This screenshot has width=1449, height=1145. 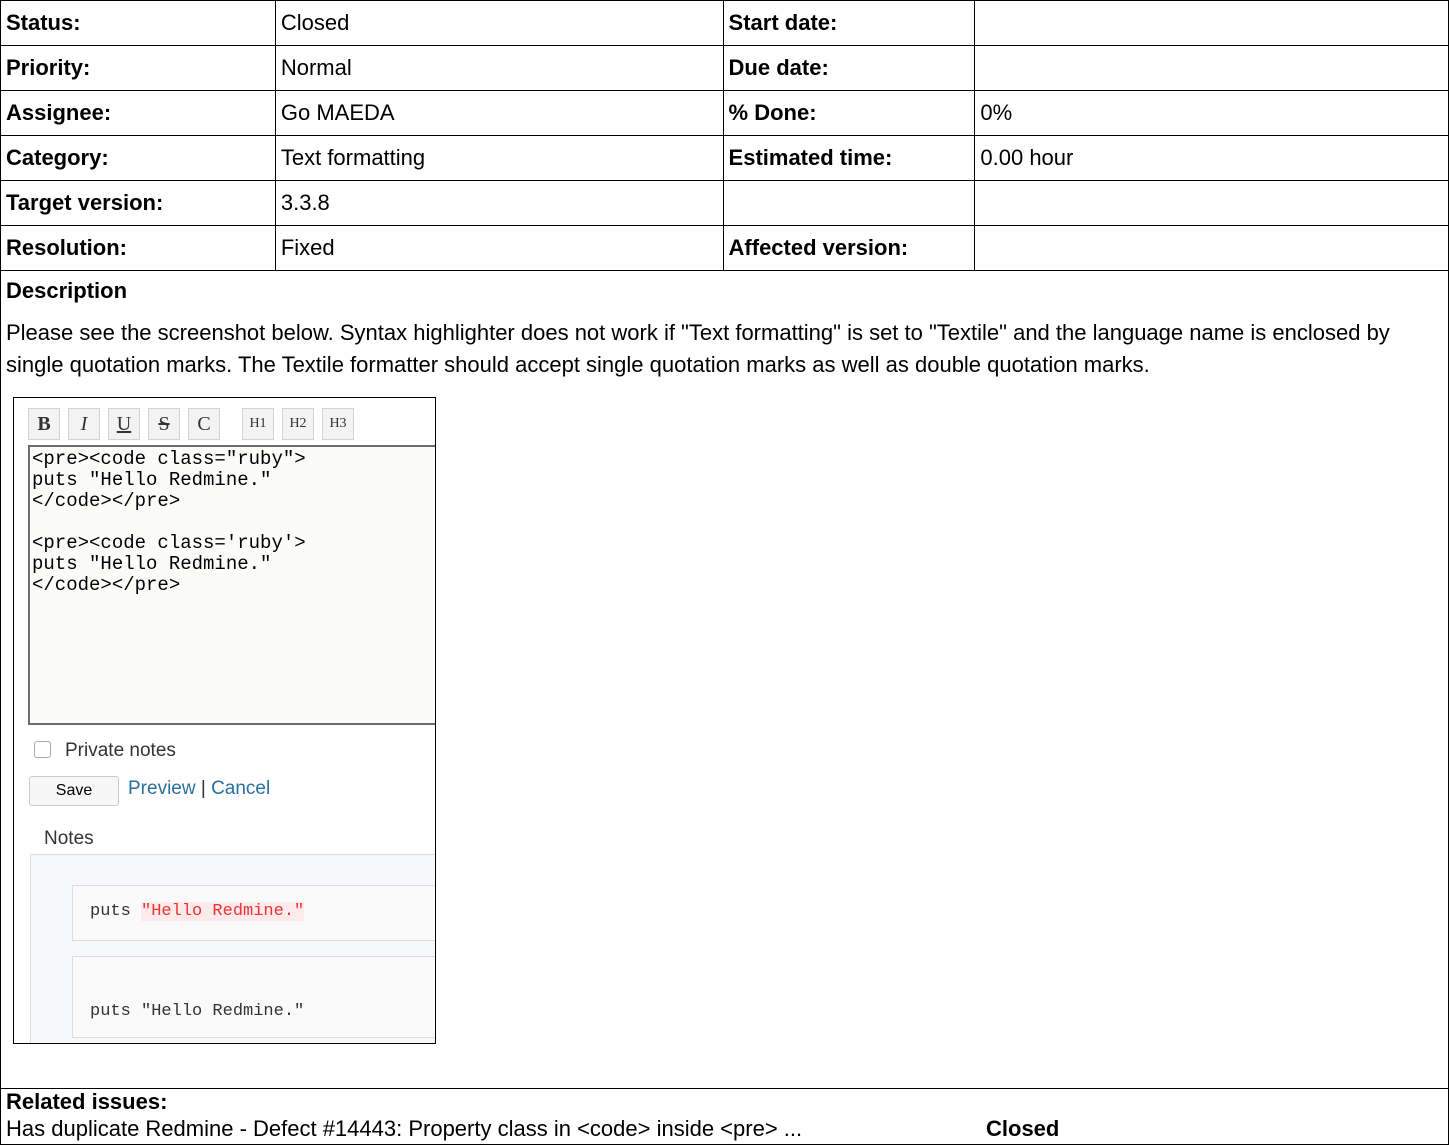 I want to click on notes-legend: Notes, so click(x=69, y=839).